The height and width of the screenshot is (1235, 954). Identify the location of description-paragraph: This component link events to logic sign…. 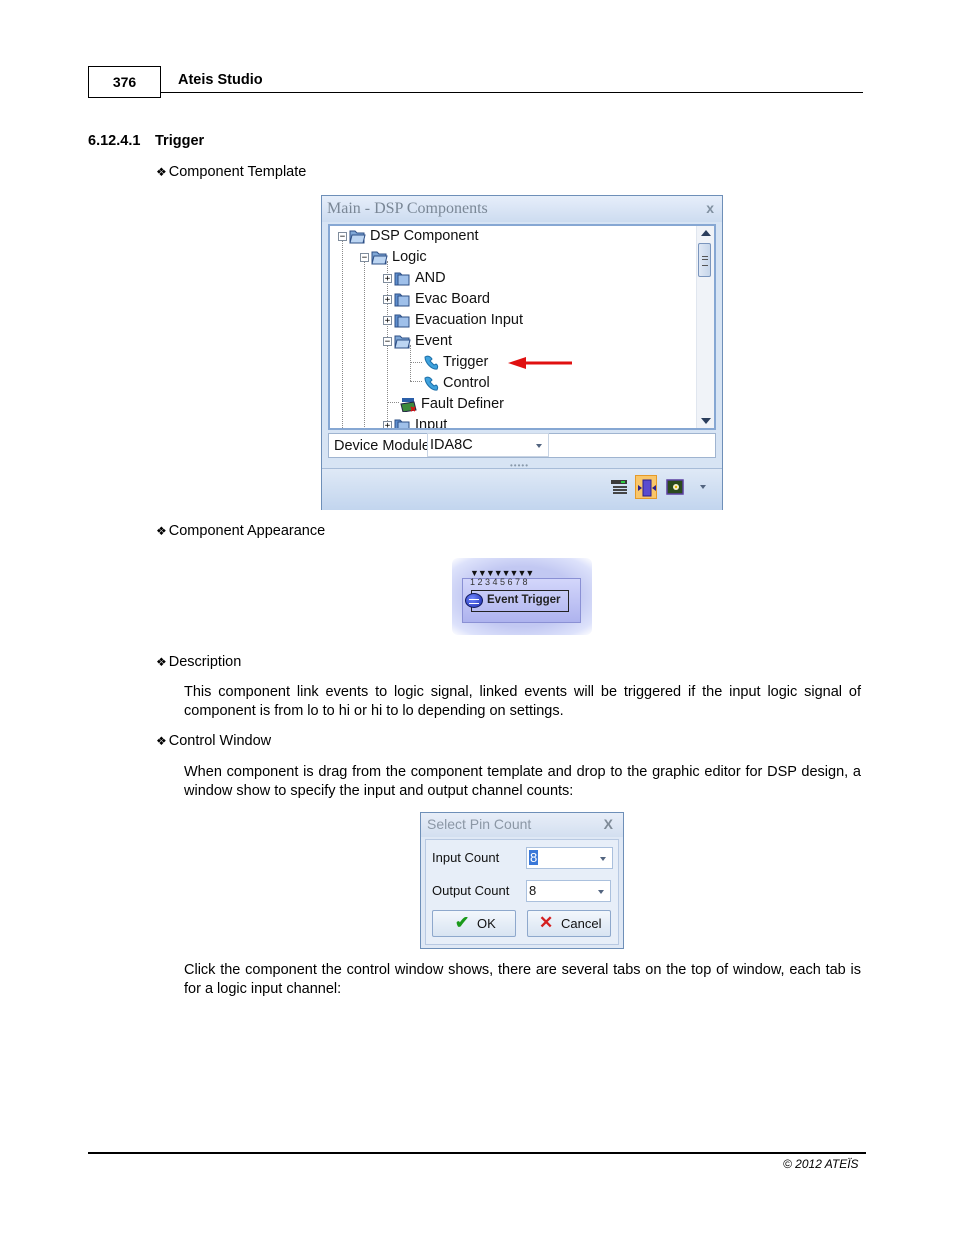
(522, 701).